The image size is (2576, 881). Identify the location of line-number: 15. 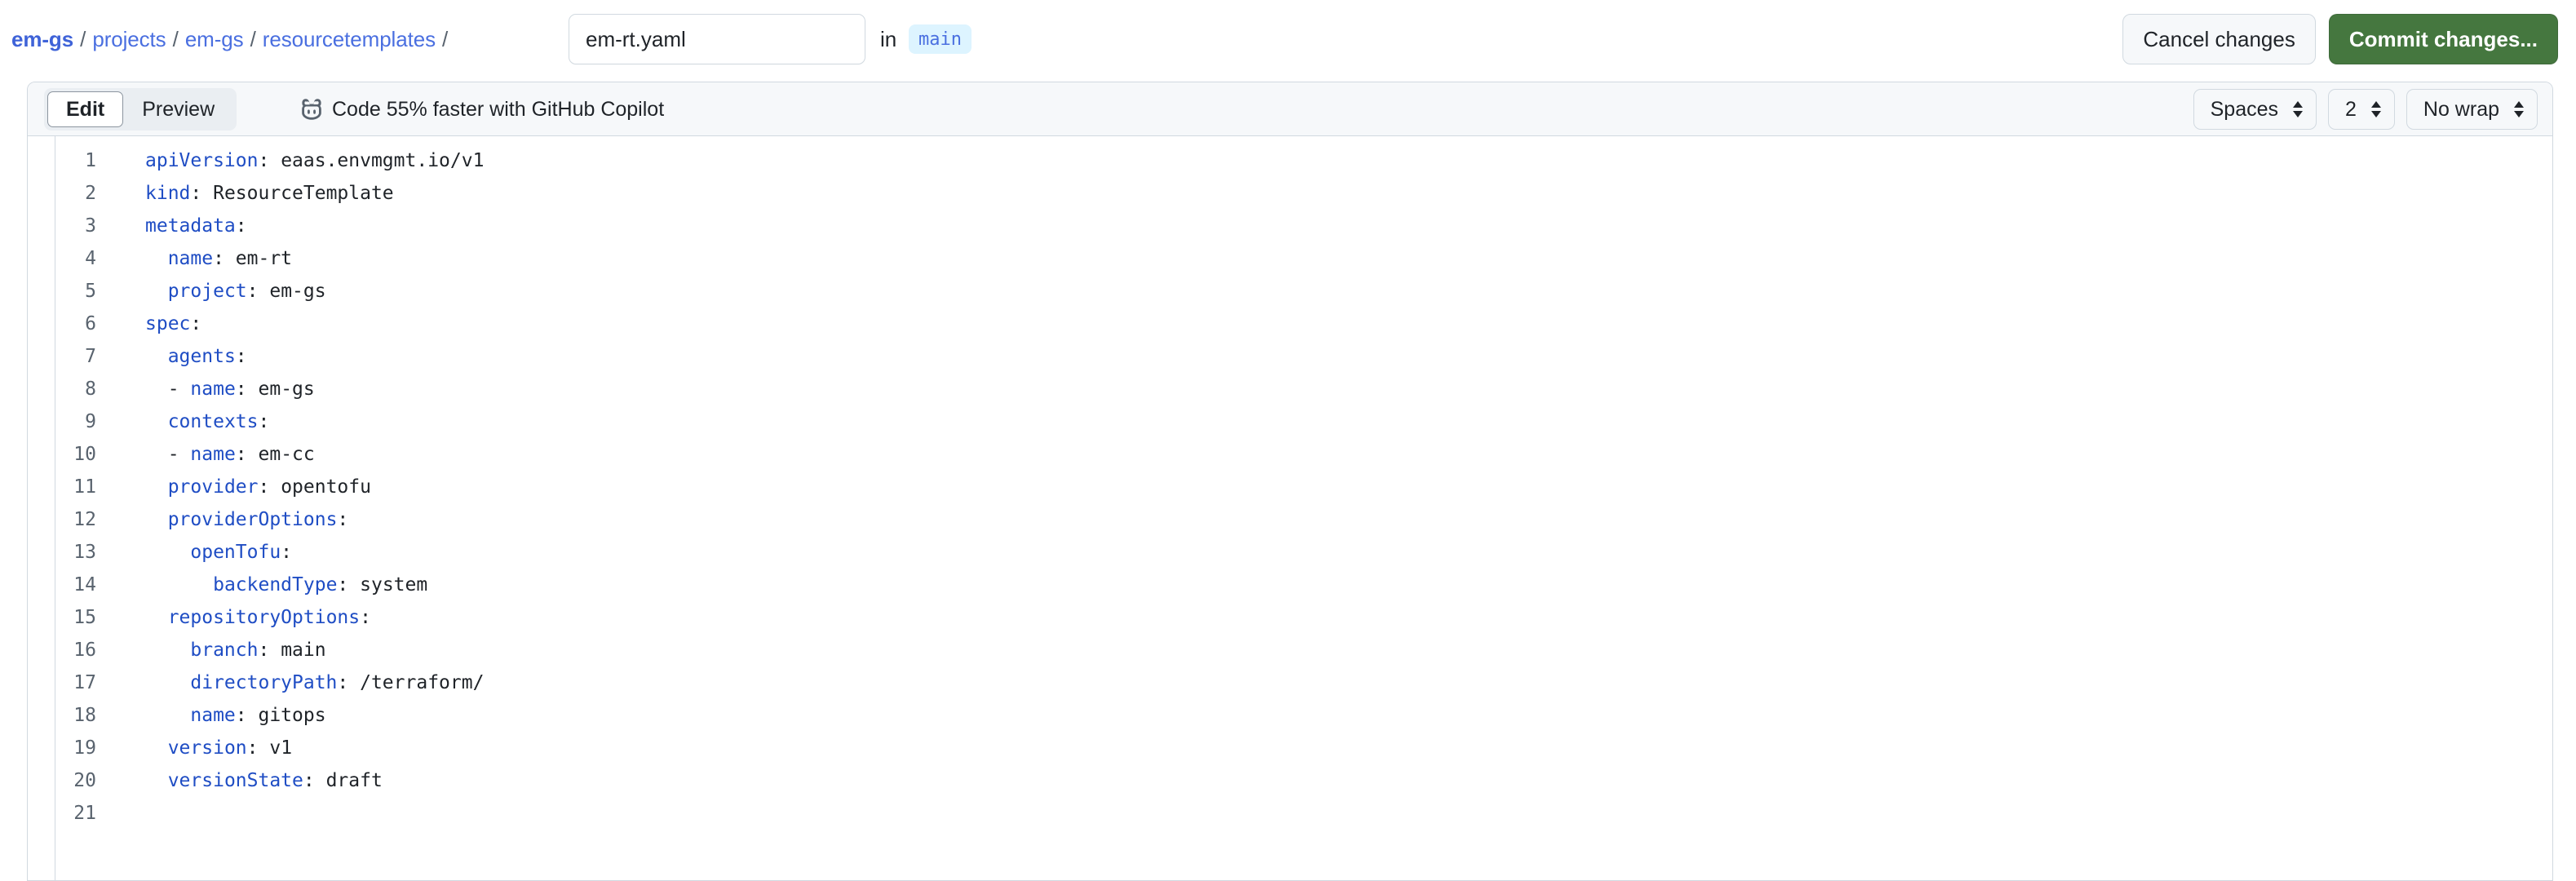
(84, 617).